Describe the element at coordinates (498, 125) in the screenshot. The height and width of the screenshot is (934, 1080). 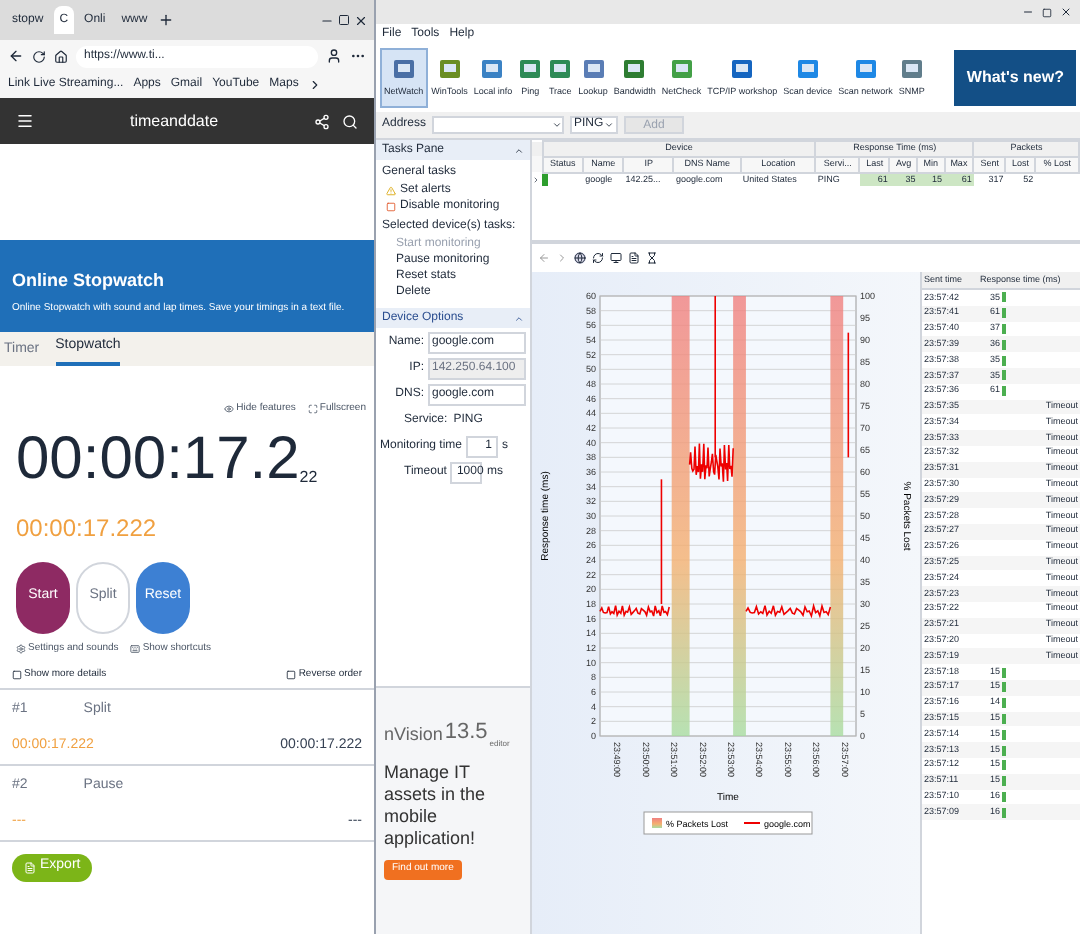
I see `address-field` at that location.